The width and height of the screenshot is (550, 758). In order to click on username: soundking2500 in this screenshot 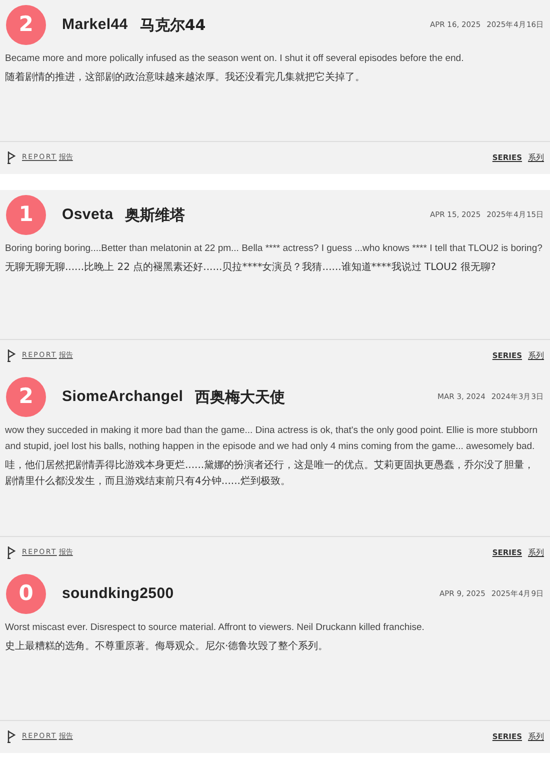, I will do `click(118, 594)`.